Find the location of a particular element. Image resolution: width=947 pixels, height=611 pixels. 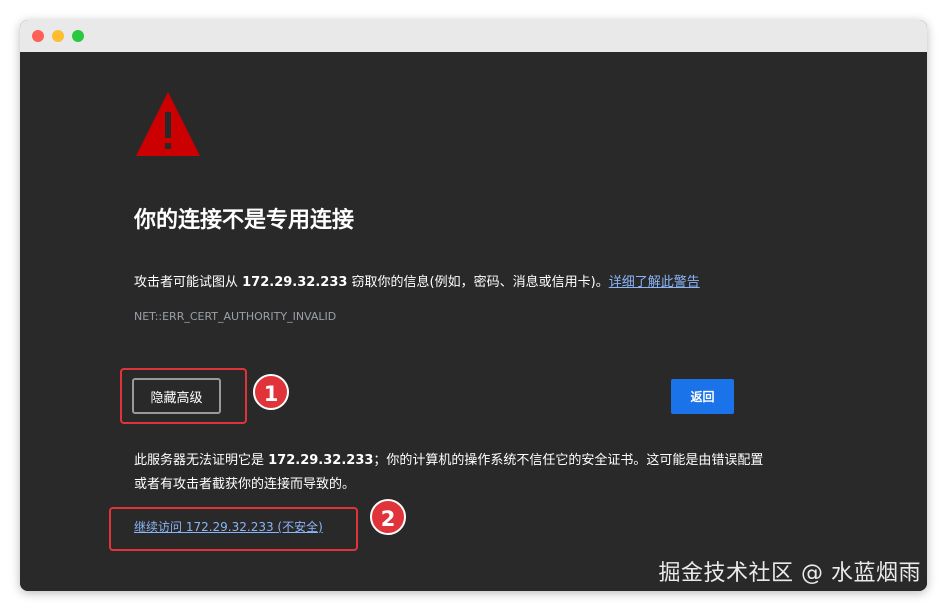

warning-triangle-icon is located at coordinates (168, 124).